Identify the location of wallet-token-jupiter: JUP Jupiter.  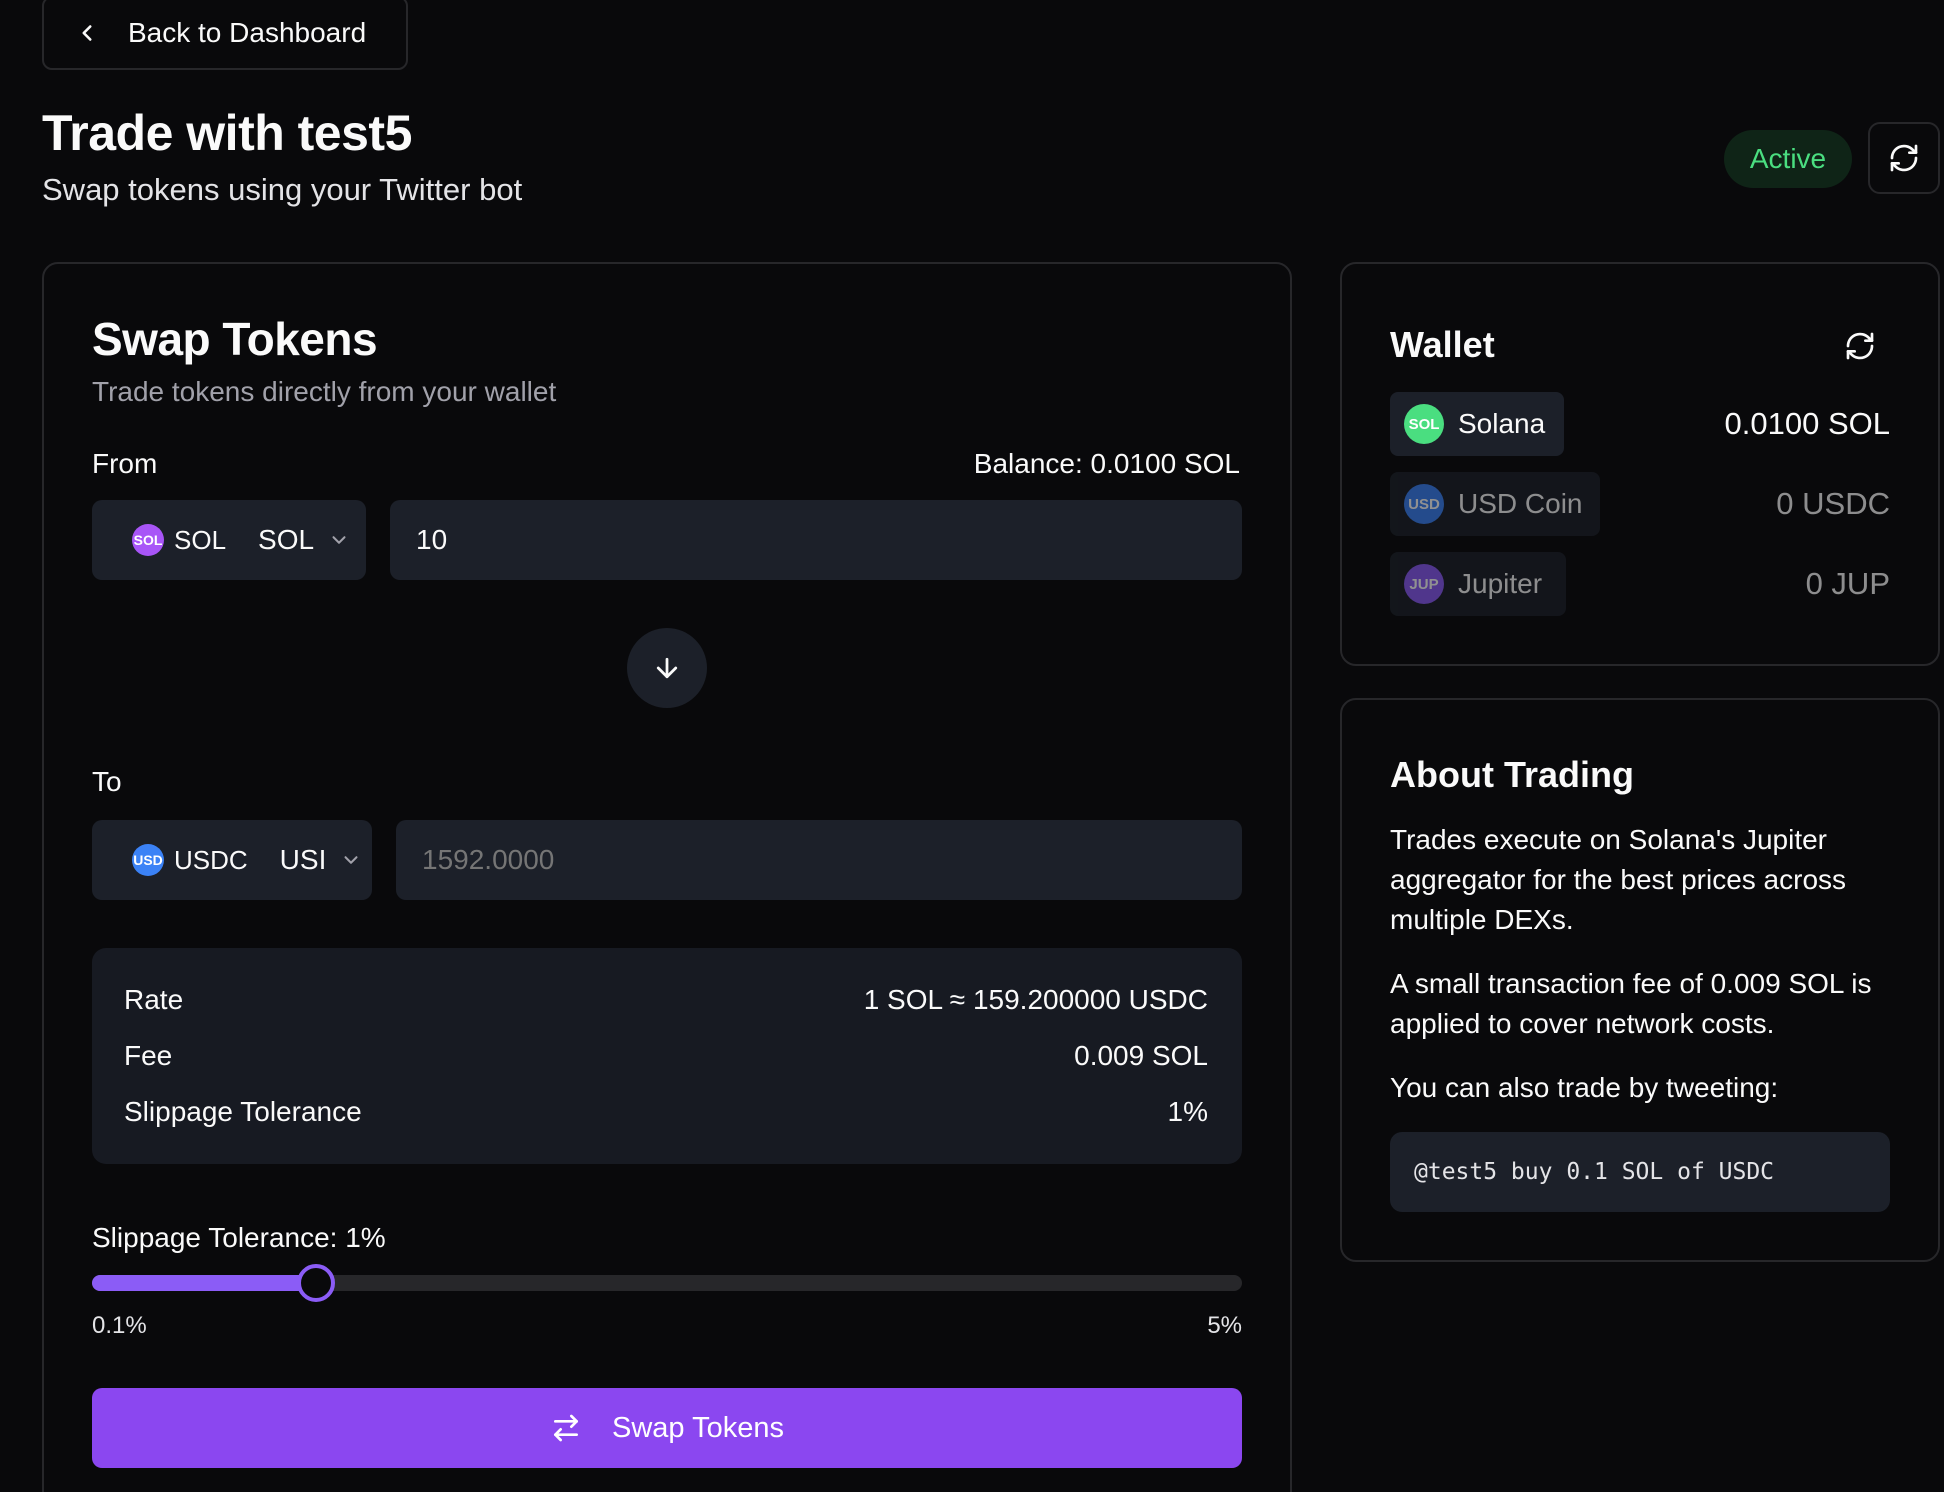
(1478, 584).